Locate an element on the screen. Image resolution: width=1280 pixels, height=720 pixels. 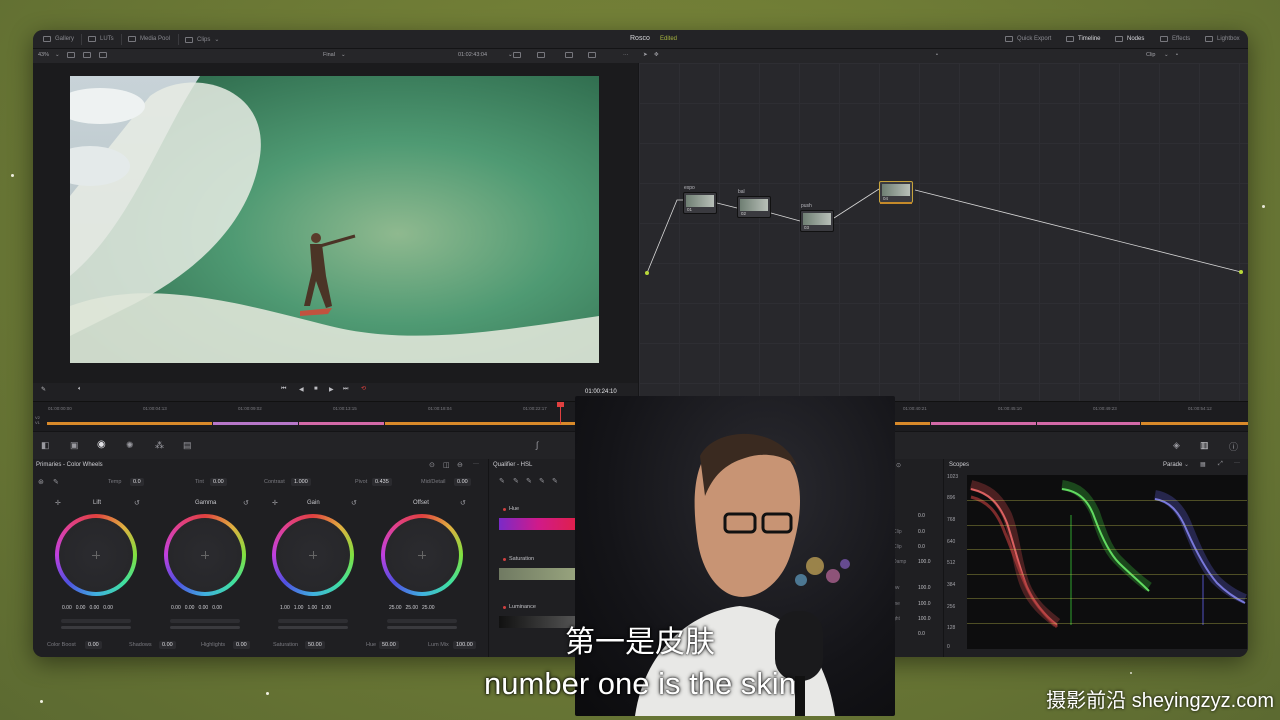
rgb-mixer-icon: ⁂ is located at coordinates (159, 445).